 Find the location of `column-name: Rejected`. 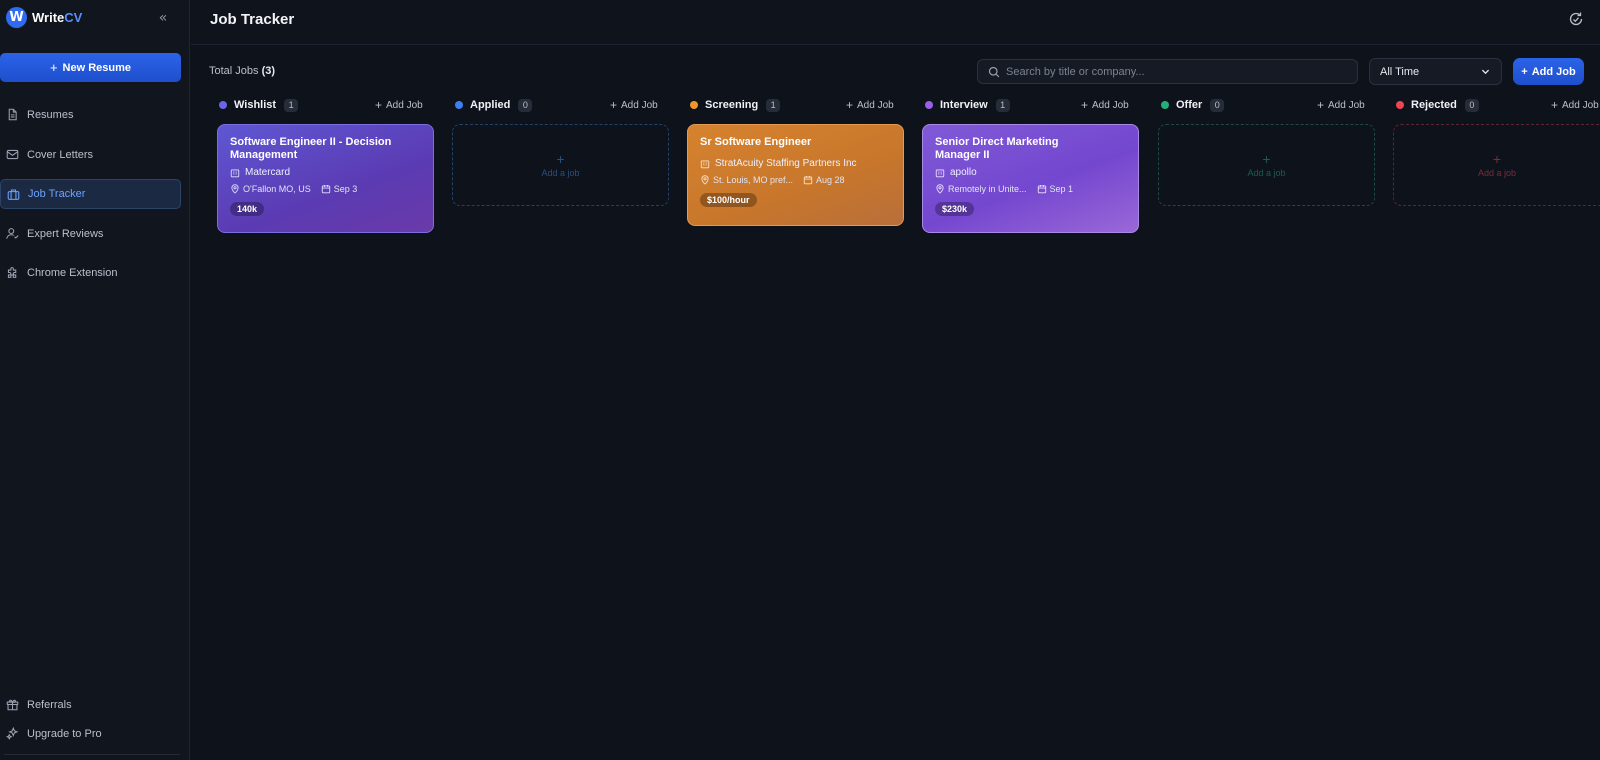

column-name: Rejected is located at coordinates (1434, 105).